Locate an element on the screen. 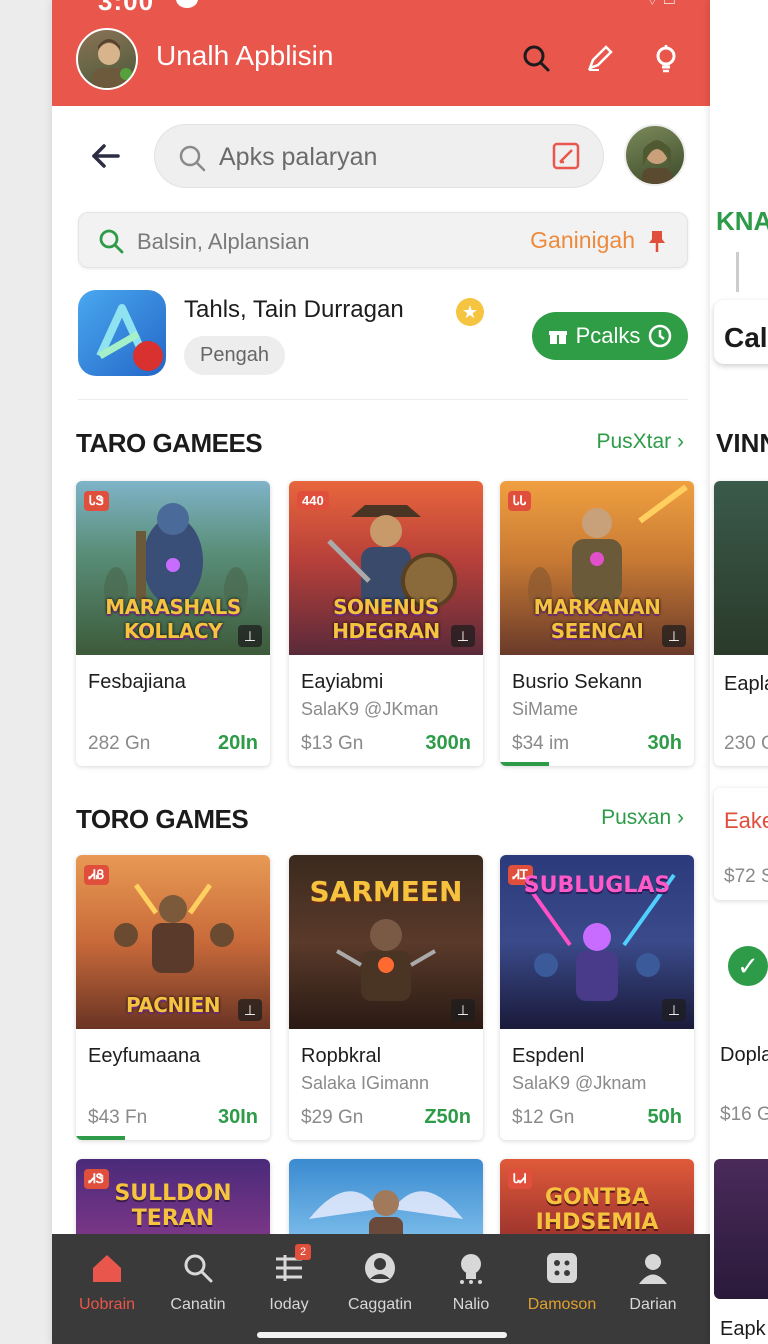  nav-item-profile: Caggatin is located at coordinates (380, 1288).